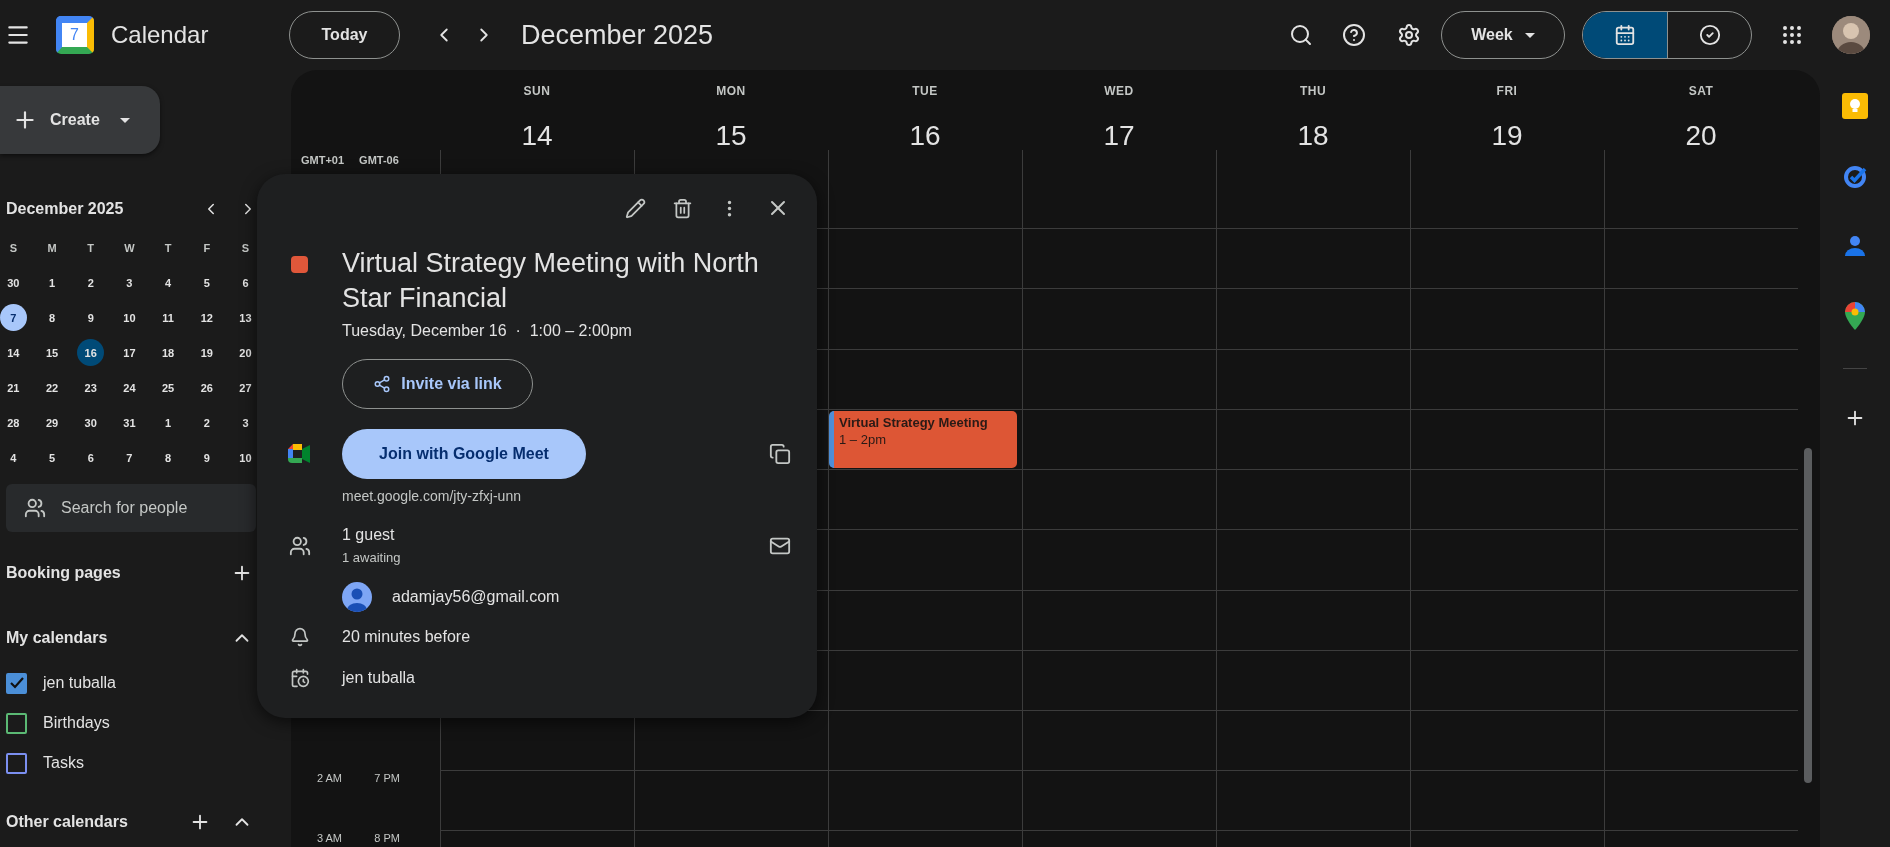 This screenshot has height=847, width=1890. What do you see at coordinates (168, 352) in the screenshot?
I see `mini-calendar-day: 18` at bounding box center [168, 352].